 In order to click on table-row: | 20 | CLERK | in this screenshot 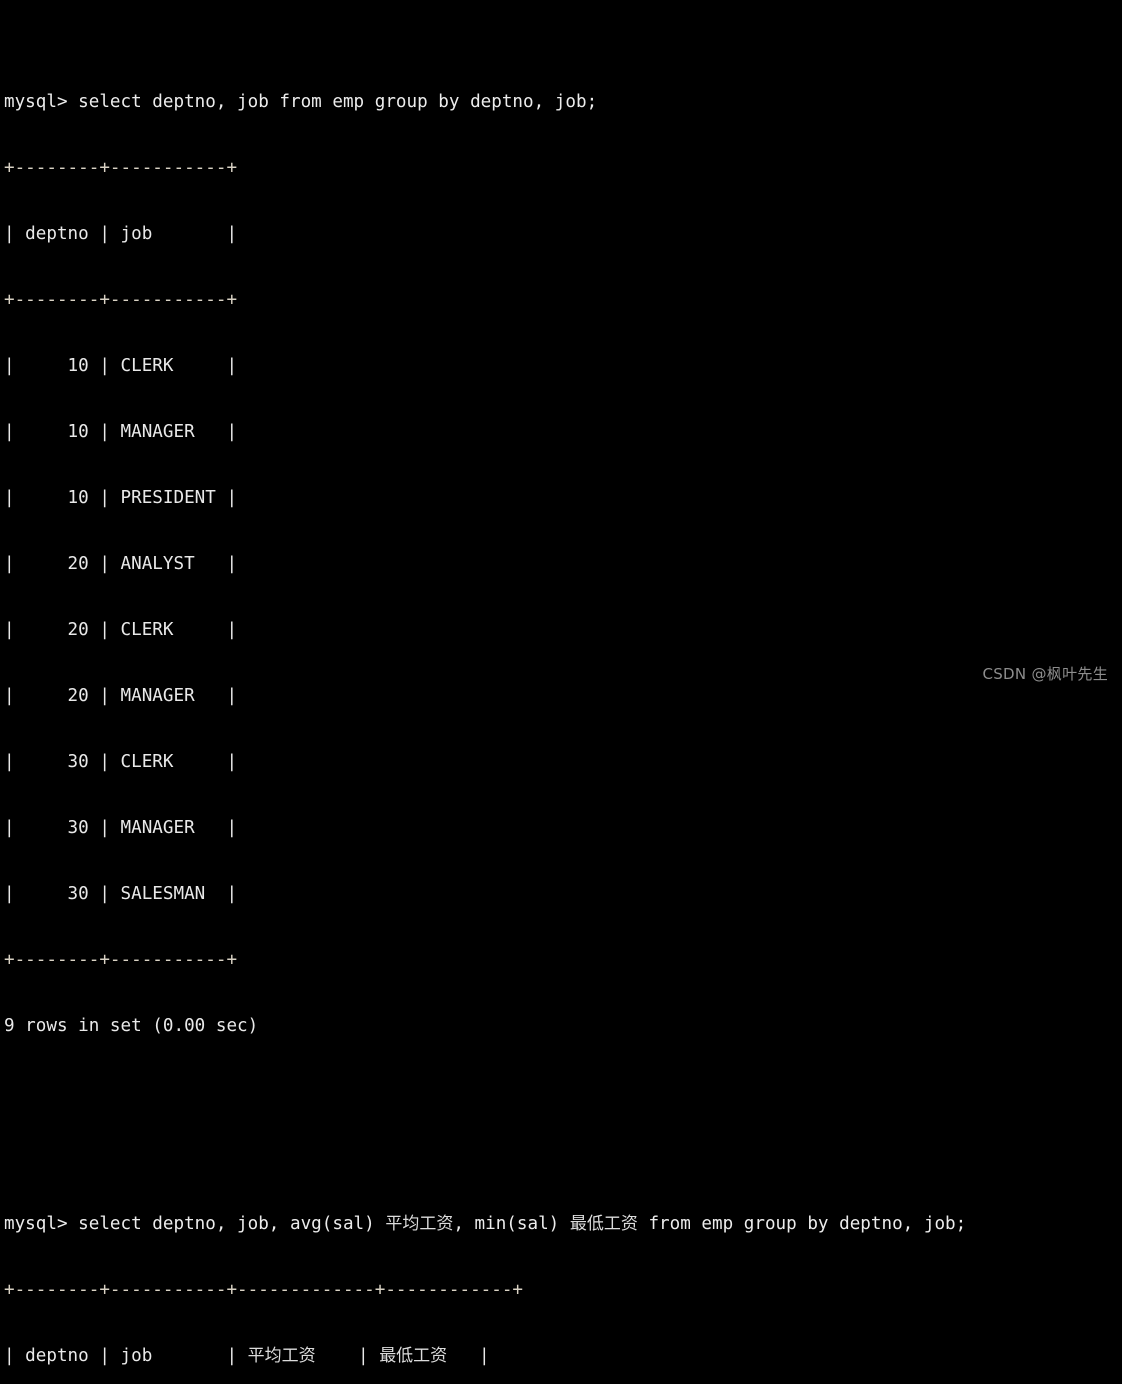, I will do `click(121, 630)`.